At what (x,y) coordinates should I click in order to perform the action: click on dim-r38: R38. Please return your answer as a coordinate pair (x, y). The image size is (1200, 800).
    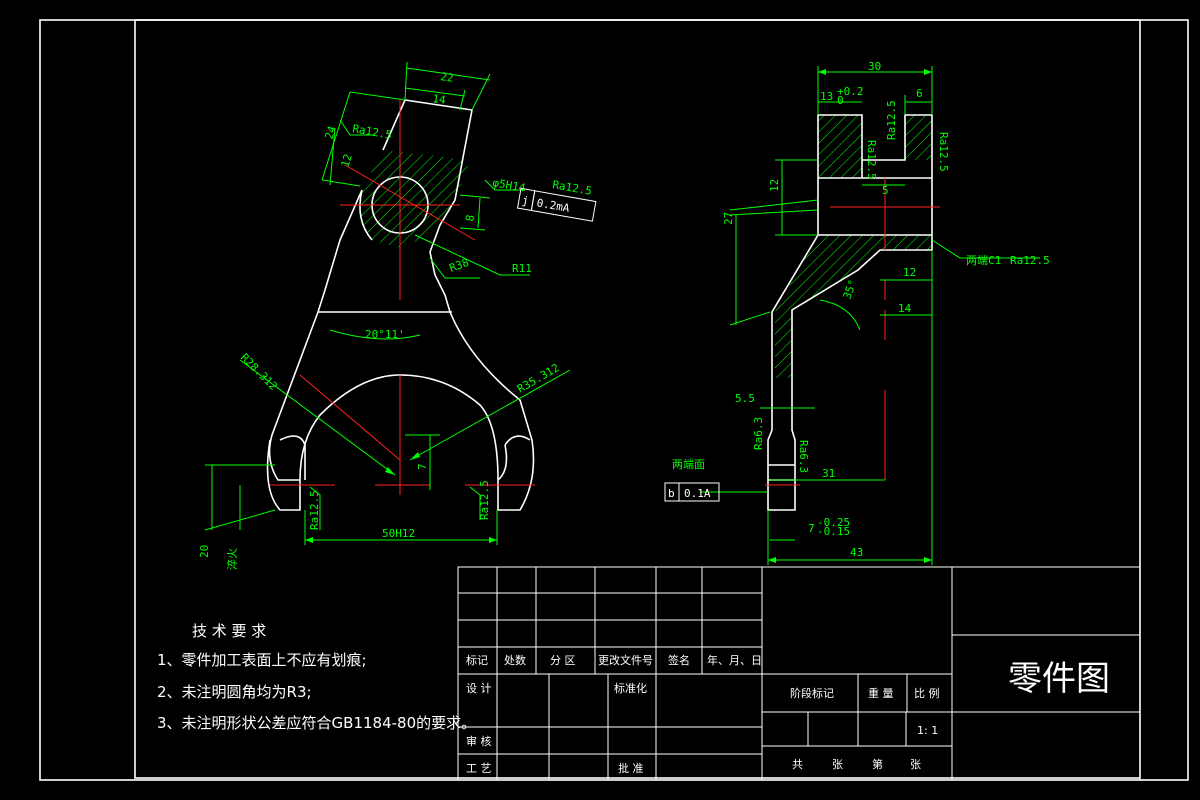
    Looking at the image, I should click on (459, 265).